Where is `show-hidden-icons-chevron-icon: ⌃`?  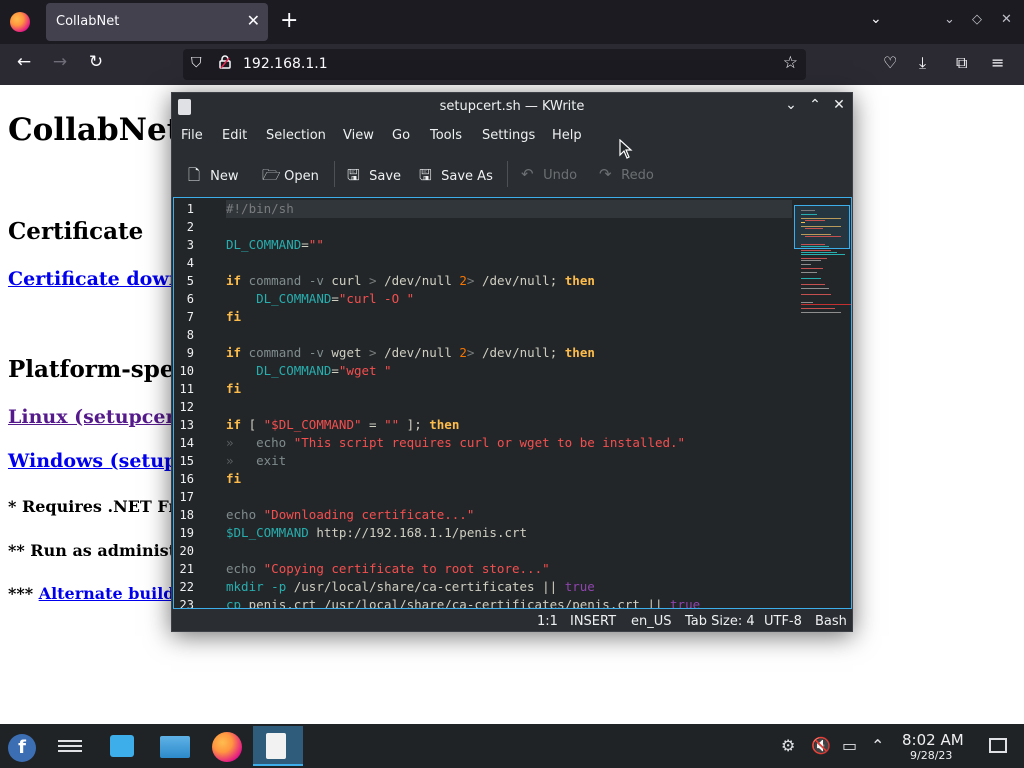
show-hidden-icons-chevron-icon: ⌃ is located at coordinates (877, 745).